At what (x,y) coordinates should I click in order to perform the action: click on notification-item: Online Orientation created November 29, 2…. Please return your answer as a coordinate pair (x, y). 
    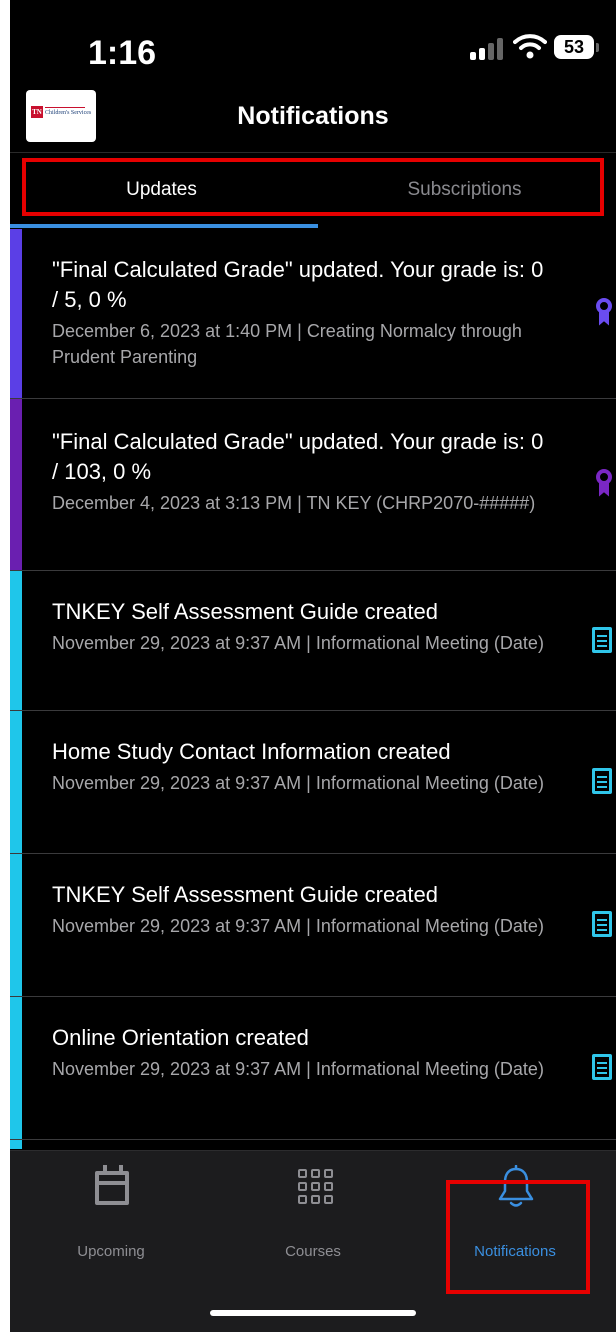
    Looking at the image, I should click on (313, 1068).